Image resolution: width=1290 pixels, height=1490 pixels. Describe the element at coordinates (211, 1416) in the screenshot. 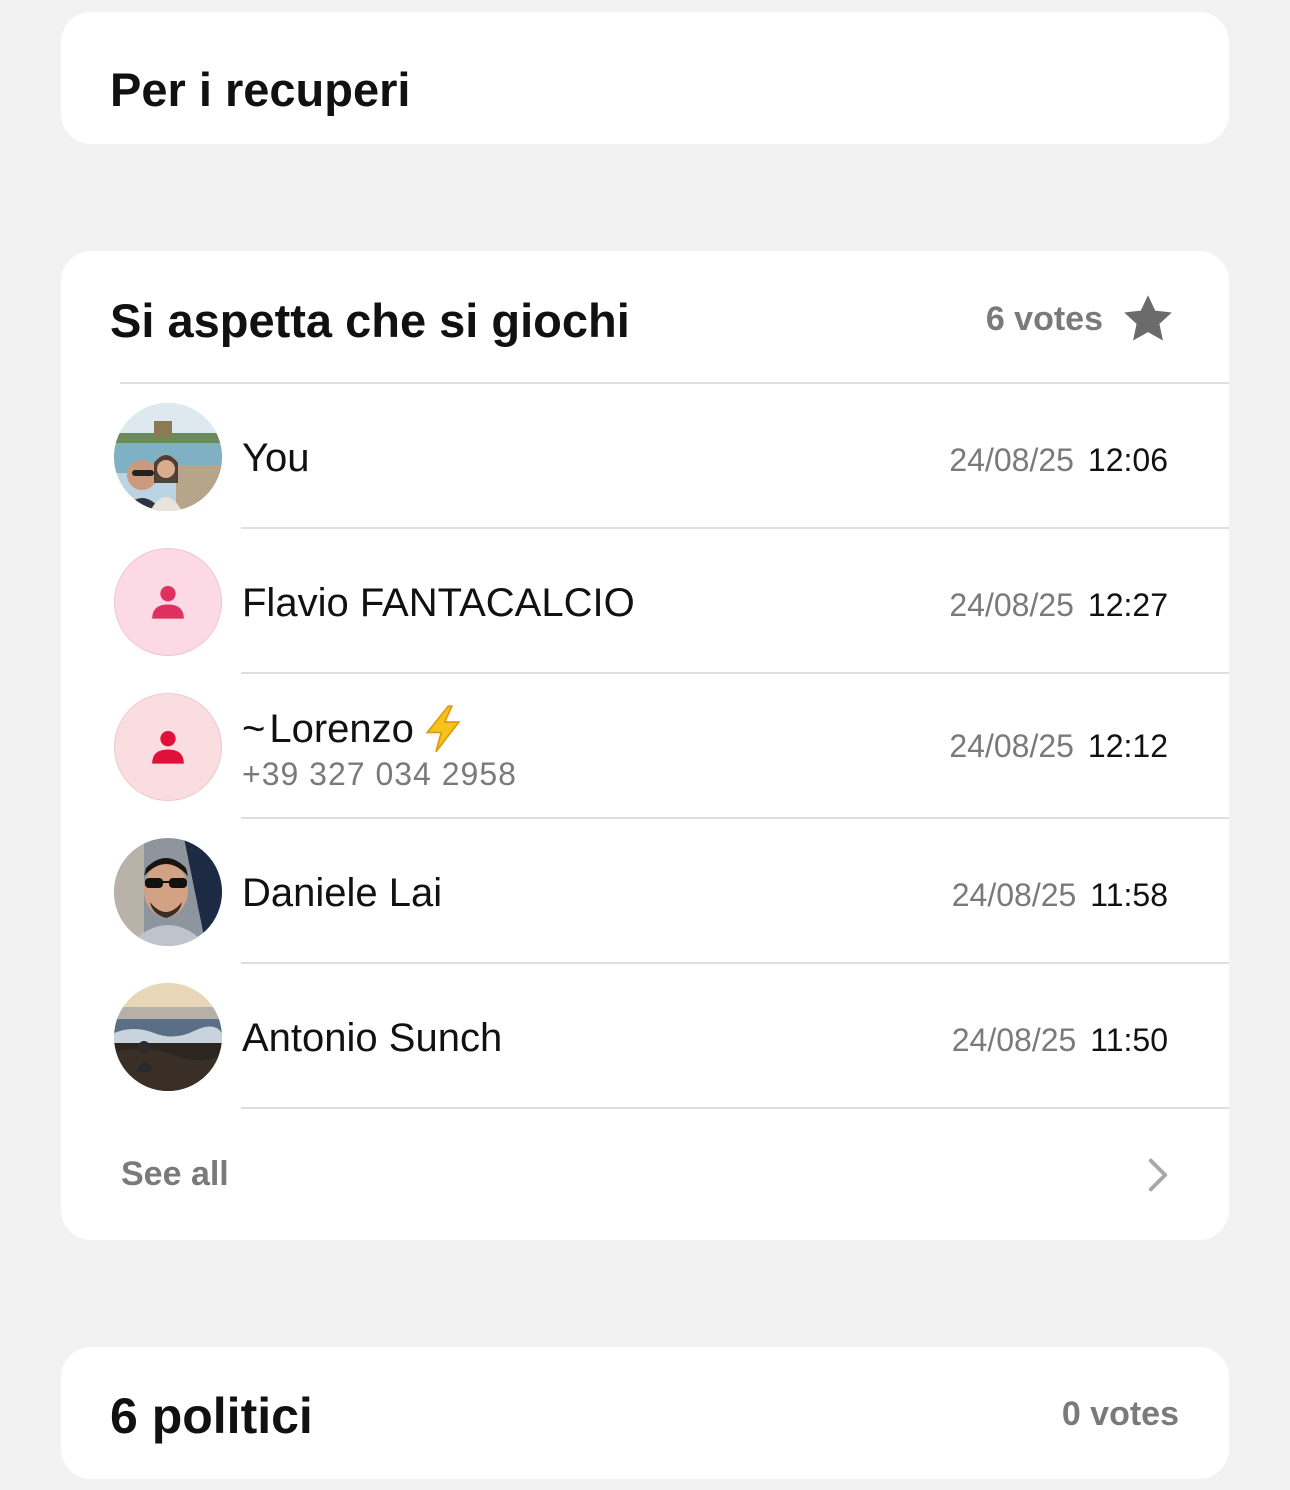

I see `poll-option-title: 6 politici` at that location.